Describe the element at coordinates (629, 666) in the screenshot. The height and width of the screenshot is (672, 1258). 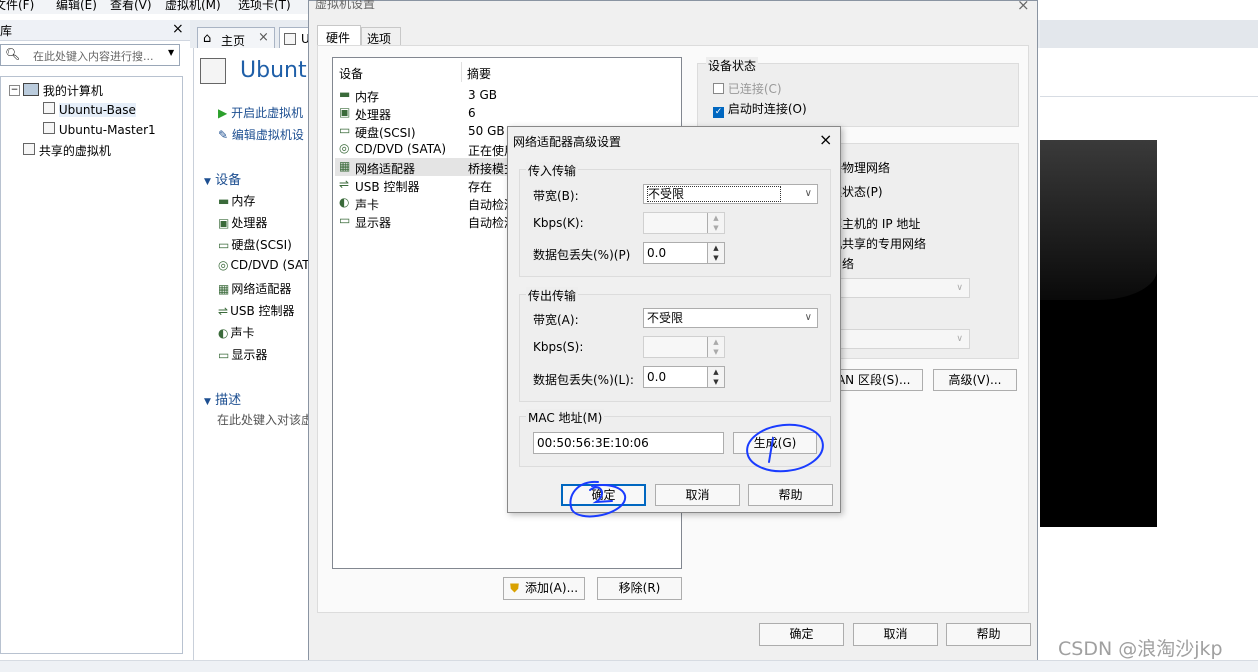
I see `status-bar` at that location.